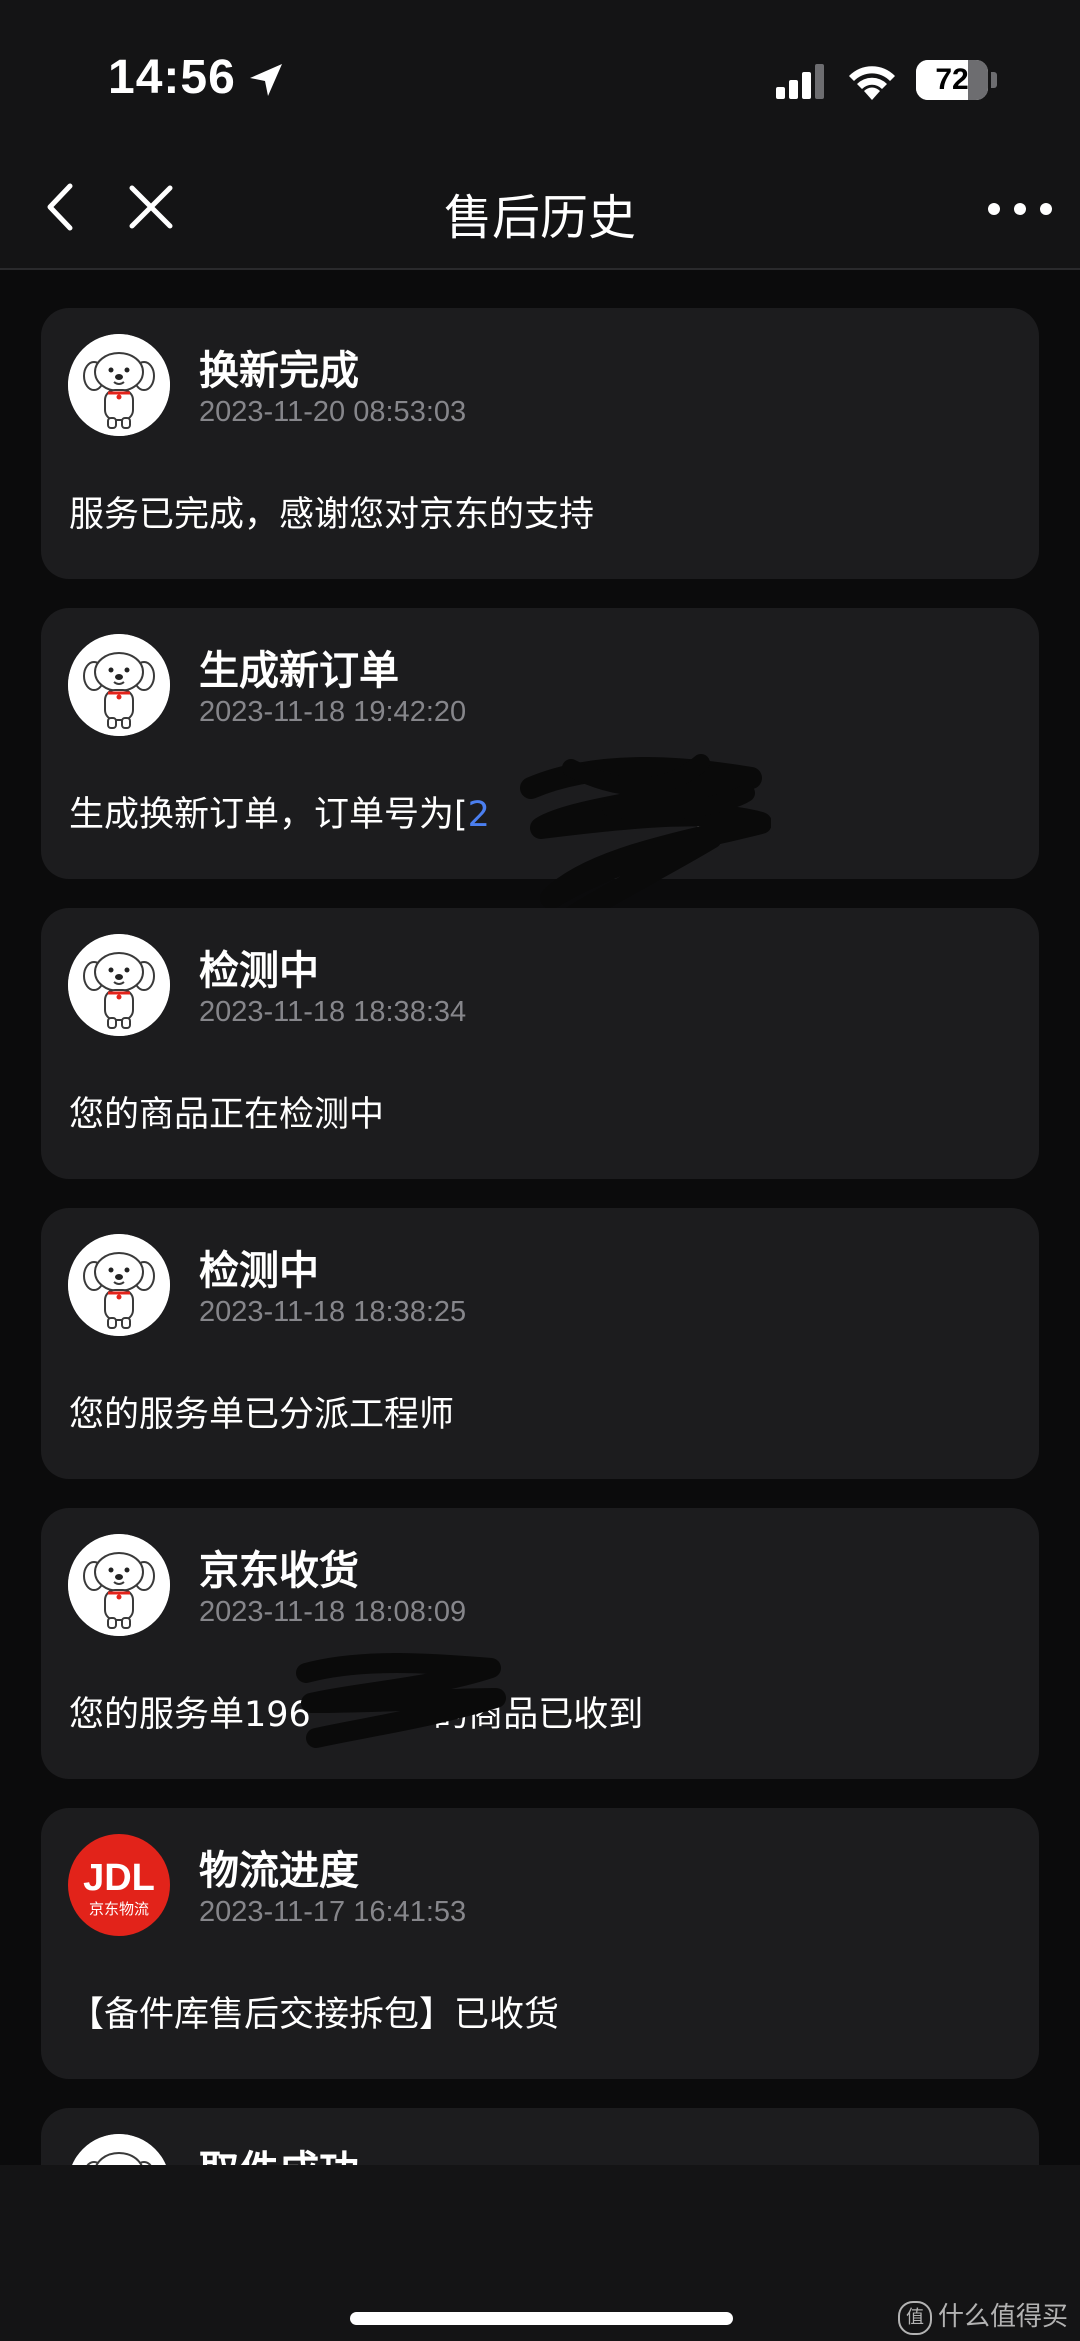  I want to click on history-desc-text: 服务已完成，感谢您对京东的支持, so click(332, 515).